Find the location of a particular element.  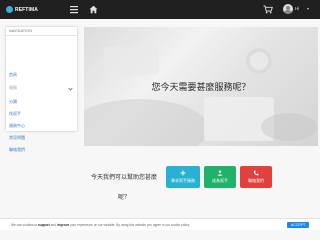

sidebar-item-home: 首頁 is located at coordinates (13, 75).